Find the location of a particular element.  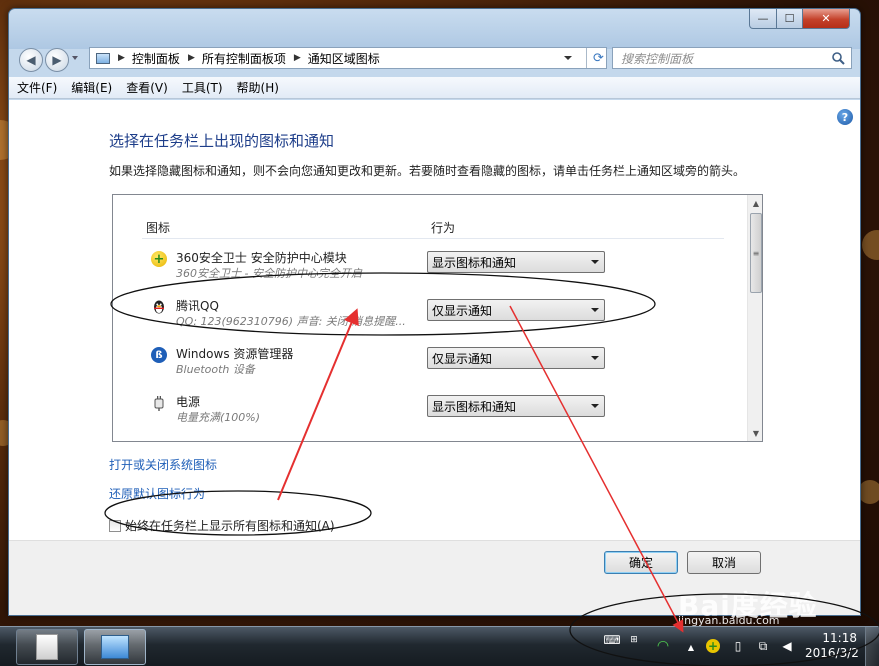

menu-help: 帮助(H) is located at coordinates (258, 87).